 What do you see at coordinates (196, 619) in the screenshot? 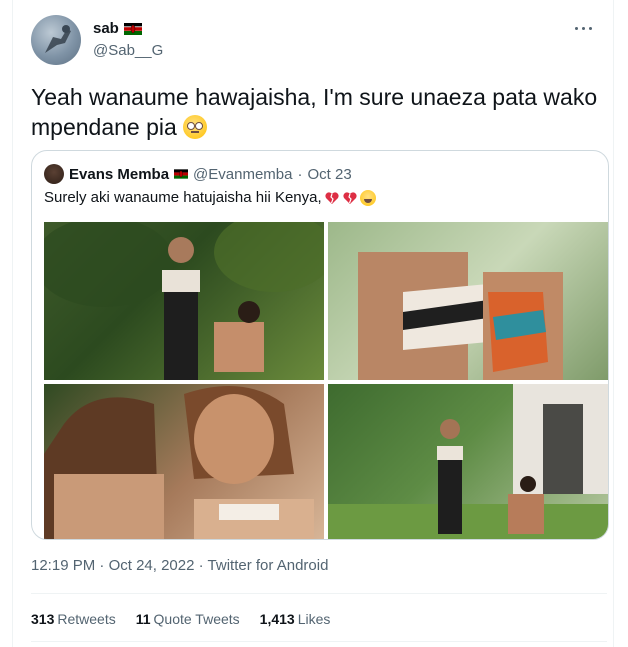
I see `quote-tweets-label: Quote Tweets` at bounding box center [196, 619].